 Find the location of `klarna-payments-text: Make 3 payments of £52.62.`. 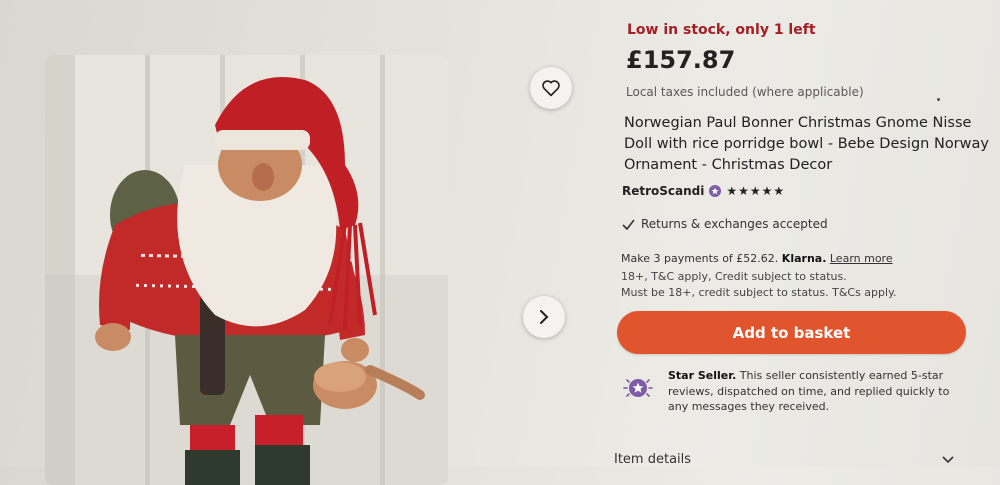

klarna-payments-text: Make 3 payments of £52.62. is located at coordinates (700, 258).